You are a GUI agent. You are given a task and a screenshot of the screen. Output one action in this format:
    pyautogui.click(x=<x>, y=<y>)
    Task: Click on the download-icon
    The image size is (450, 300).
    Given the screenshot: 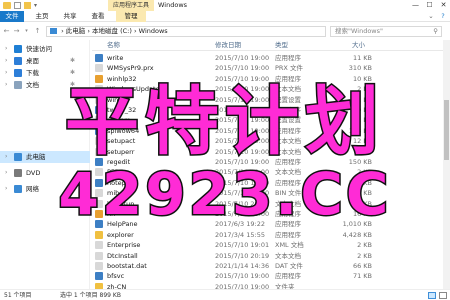 What is the action you would take?
    pyautogui.click(x=18, y=73)
    